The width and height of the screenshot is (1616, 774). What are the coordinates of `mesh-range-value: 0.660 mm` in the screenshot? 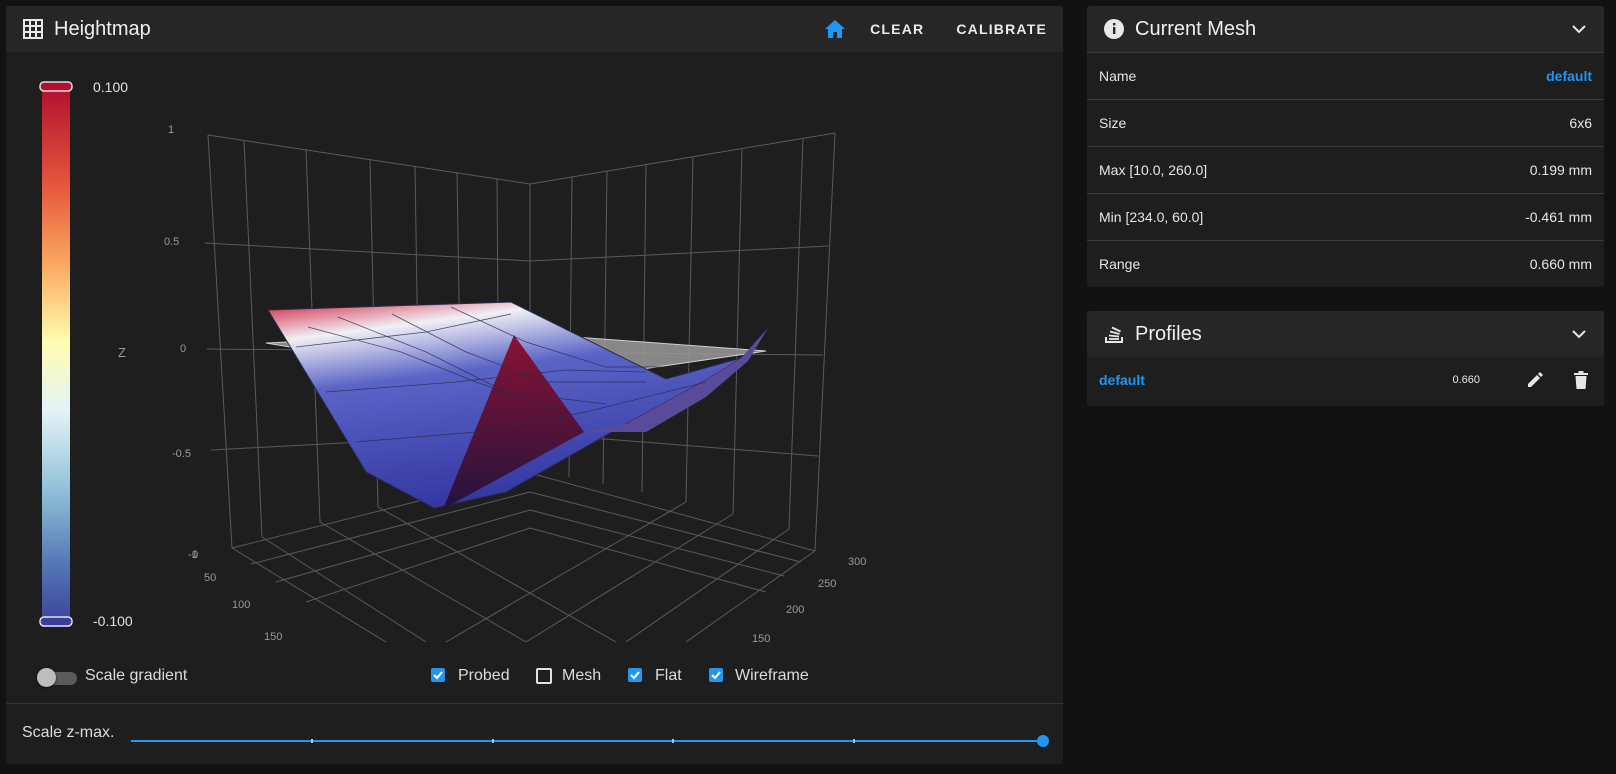 It's located at (1560, 264).